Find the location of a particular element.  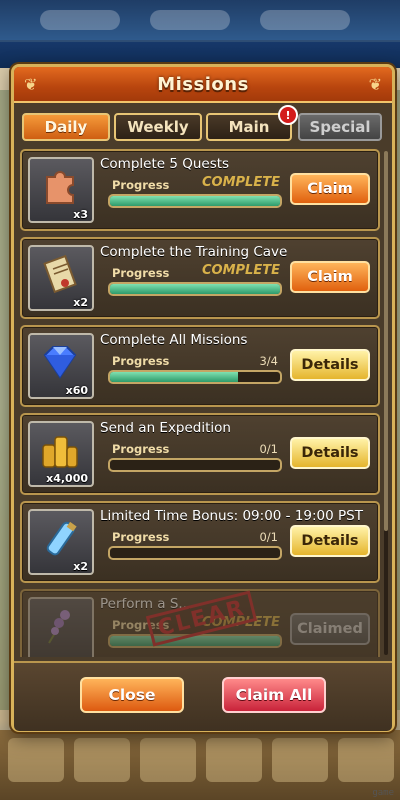

flower-icon is located at coordinates (59, 627).